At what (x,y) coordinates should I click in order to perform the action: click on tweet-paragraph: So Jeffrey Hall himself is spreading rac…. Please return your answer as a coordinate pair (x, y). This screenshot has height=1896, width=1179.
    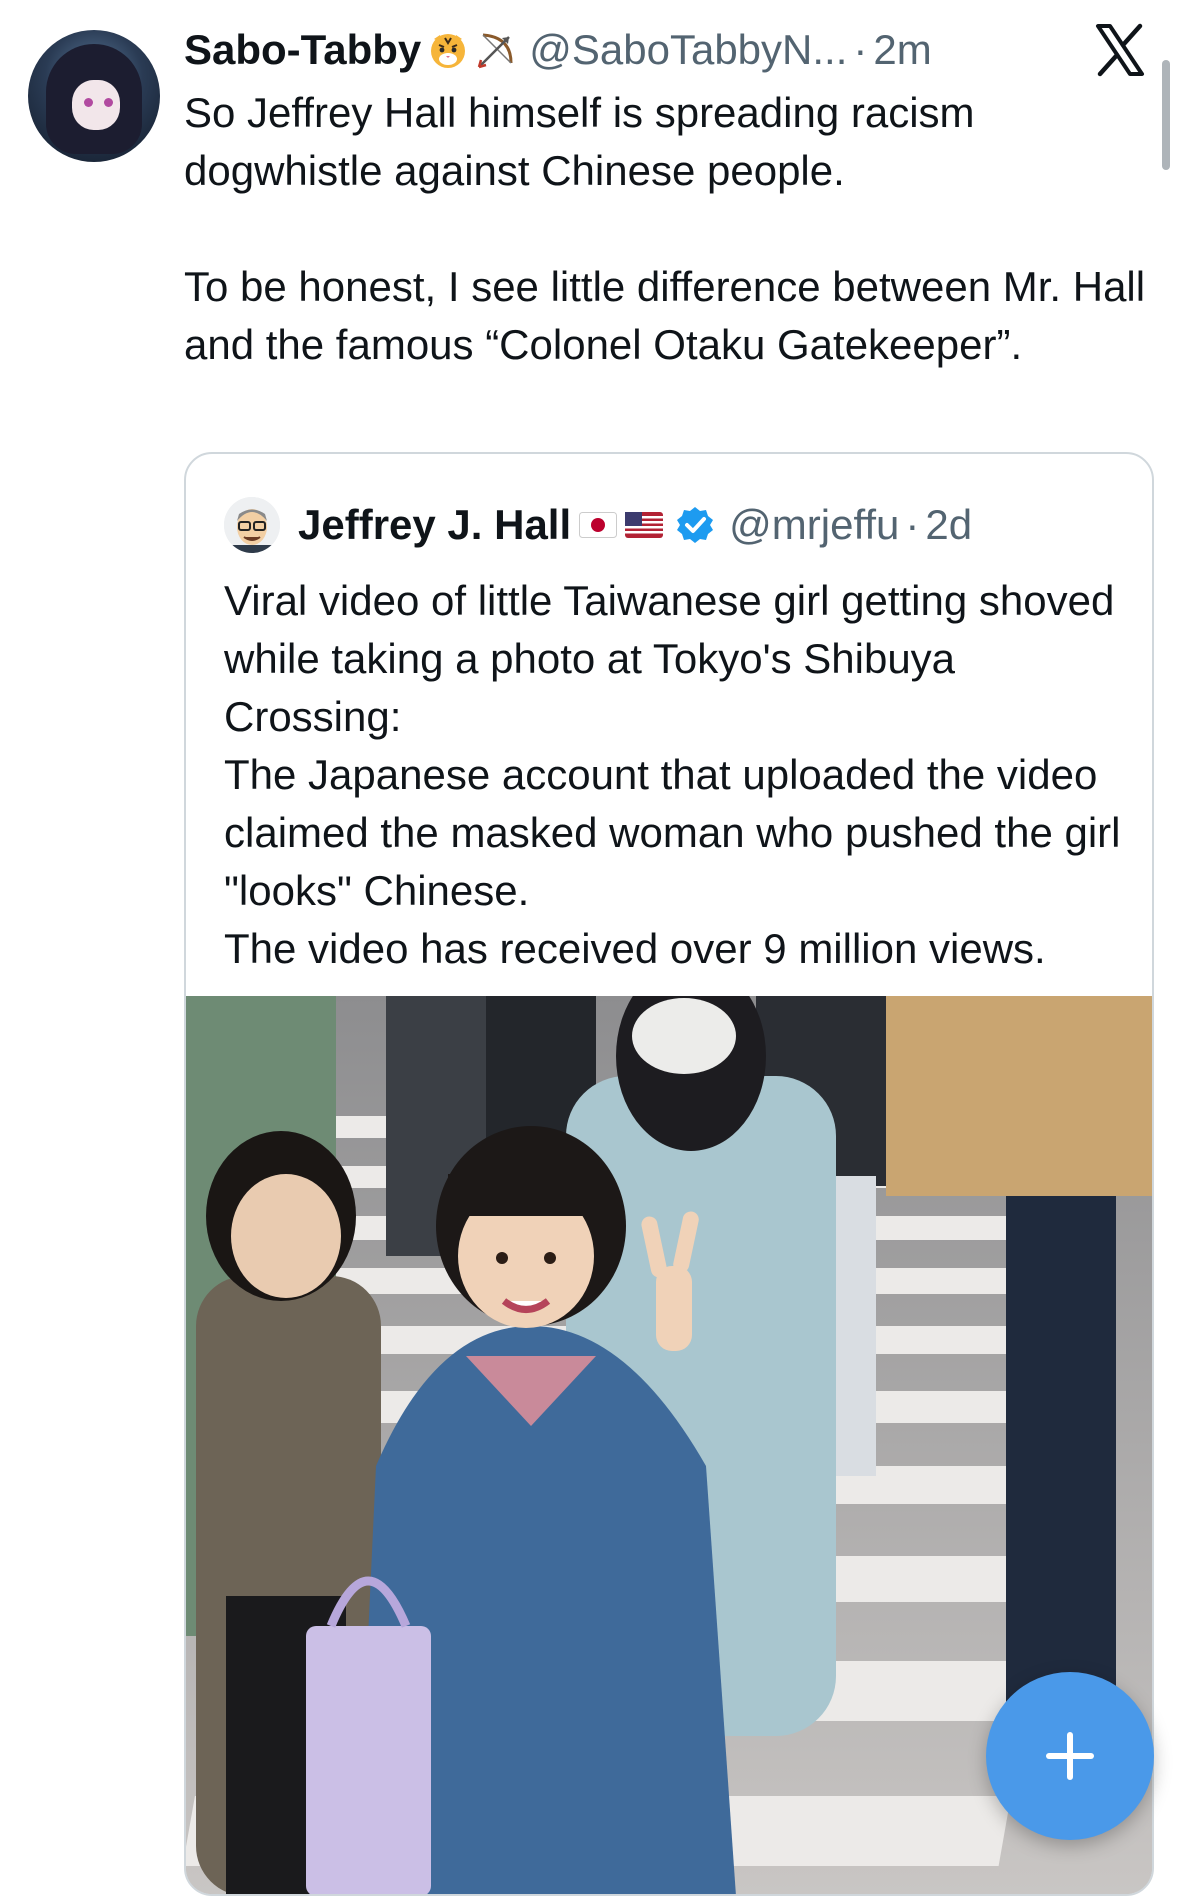
    Looking at the image, I should click on (579, 141).